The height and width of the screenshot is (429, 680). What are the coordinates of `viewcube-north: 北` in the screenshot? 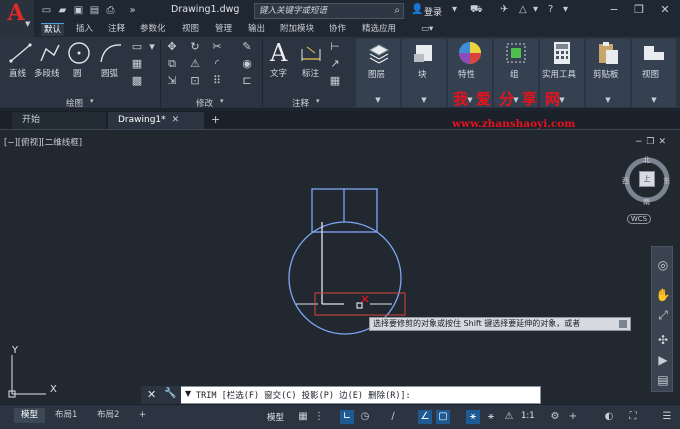 It's located at (646, 160).